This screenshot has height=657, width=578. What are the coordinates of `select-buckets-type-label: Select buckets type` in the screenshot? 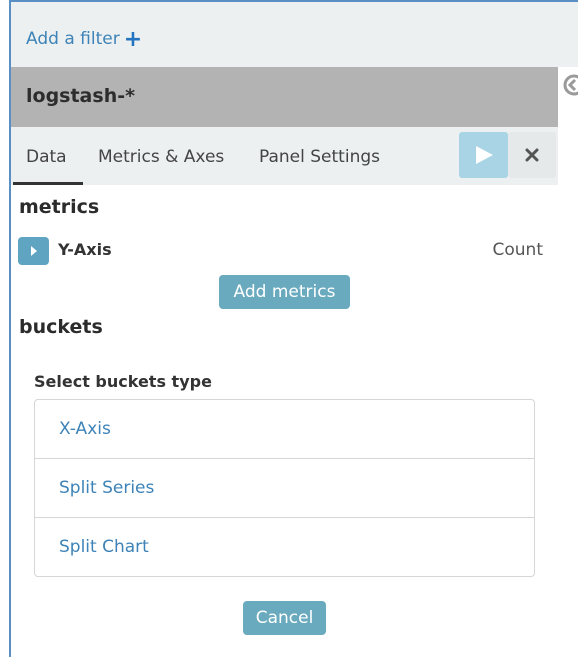 It's located at (123, 381).